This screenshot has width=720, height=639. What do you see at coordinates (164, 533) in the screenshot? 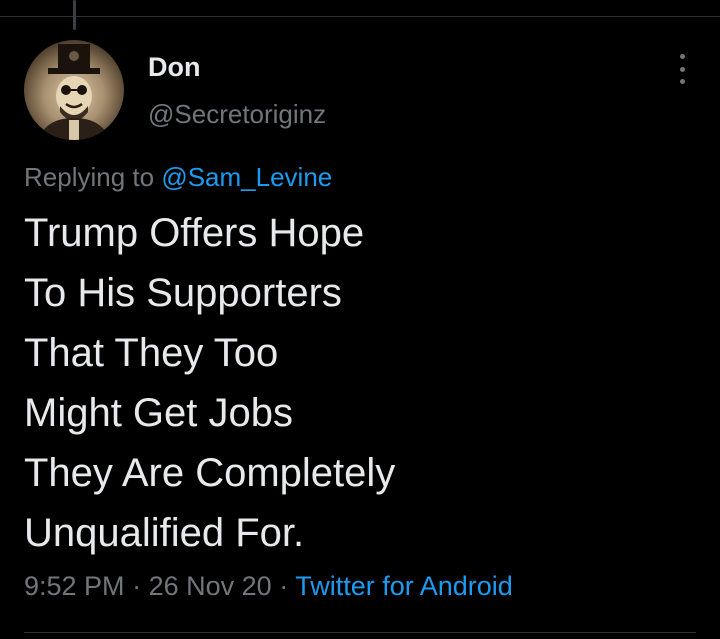
I see `tweet-text-line: Unqualified For.` at bounding box center [164, 533].